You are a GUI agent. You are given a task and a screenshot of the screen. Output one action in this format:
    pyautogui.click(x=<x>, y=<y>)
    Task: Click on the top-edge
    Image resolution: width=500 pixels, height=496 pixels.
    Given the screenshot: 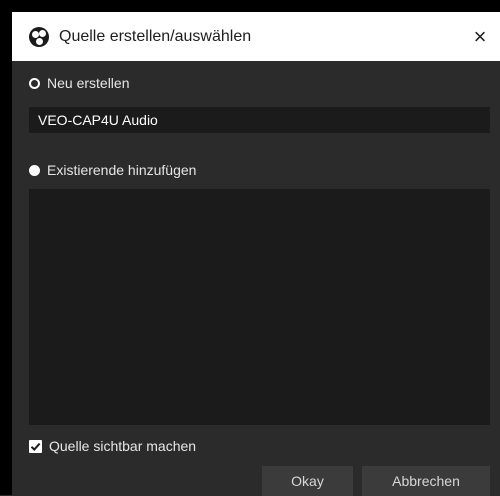 What is the action you would take?
    pyautogui.click(x=250, y=6)
    